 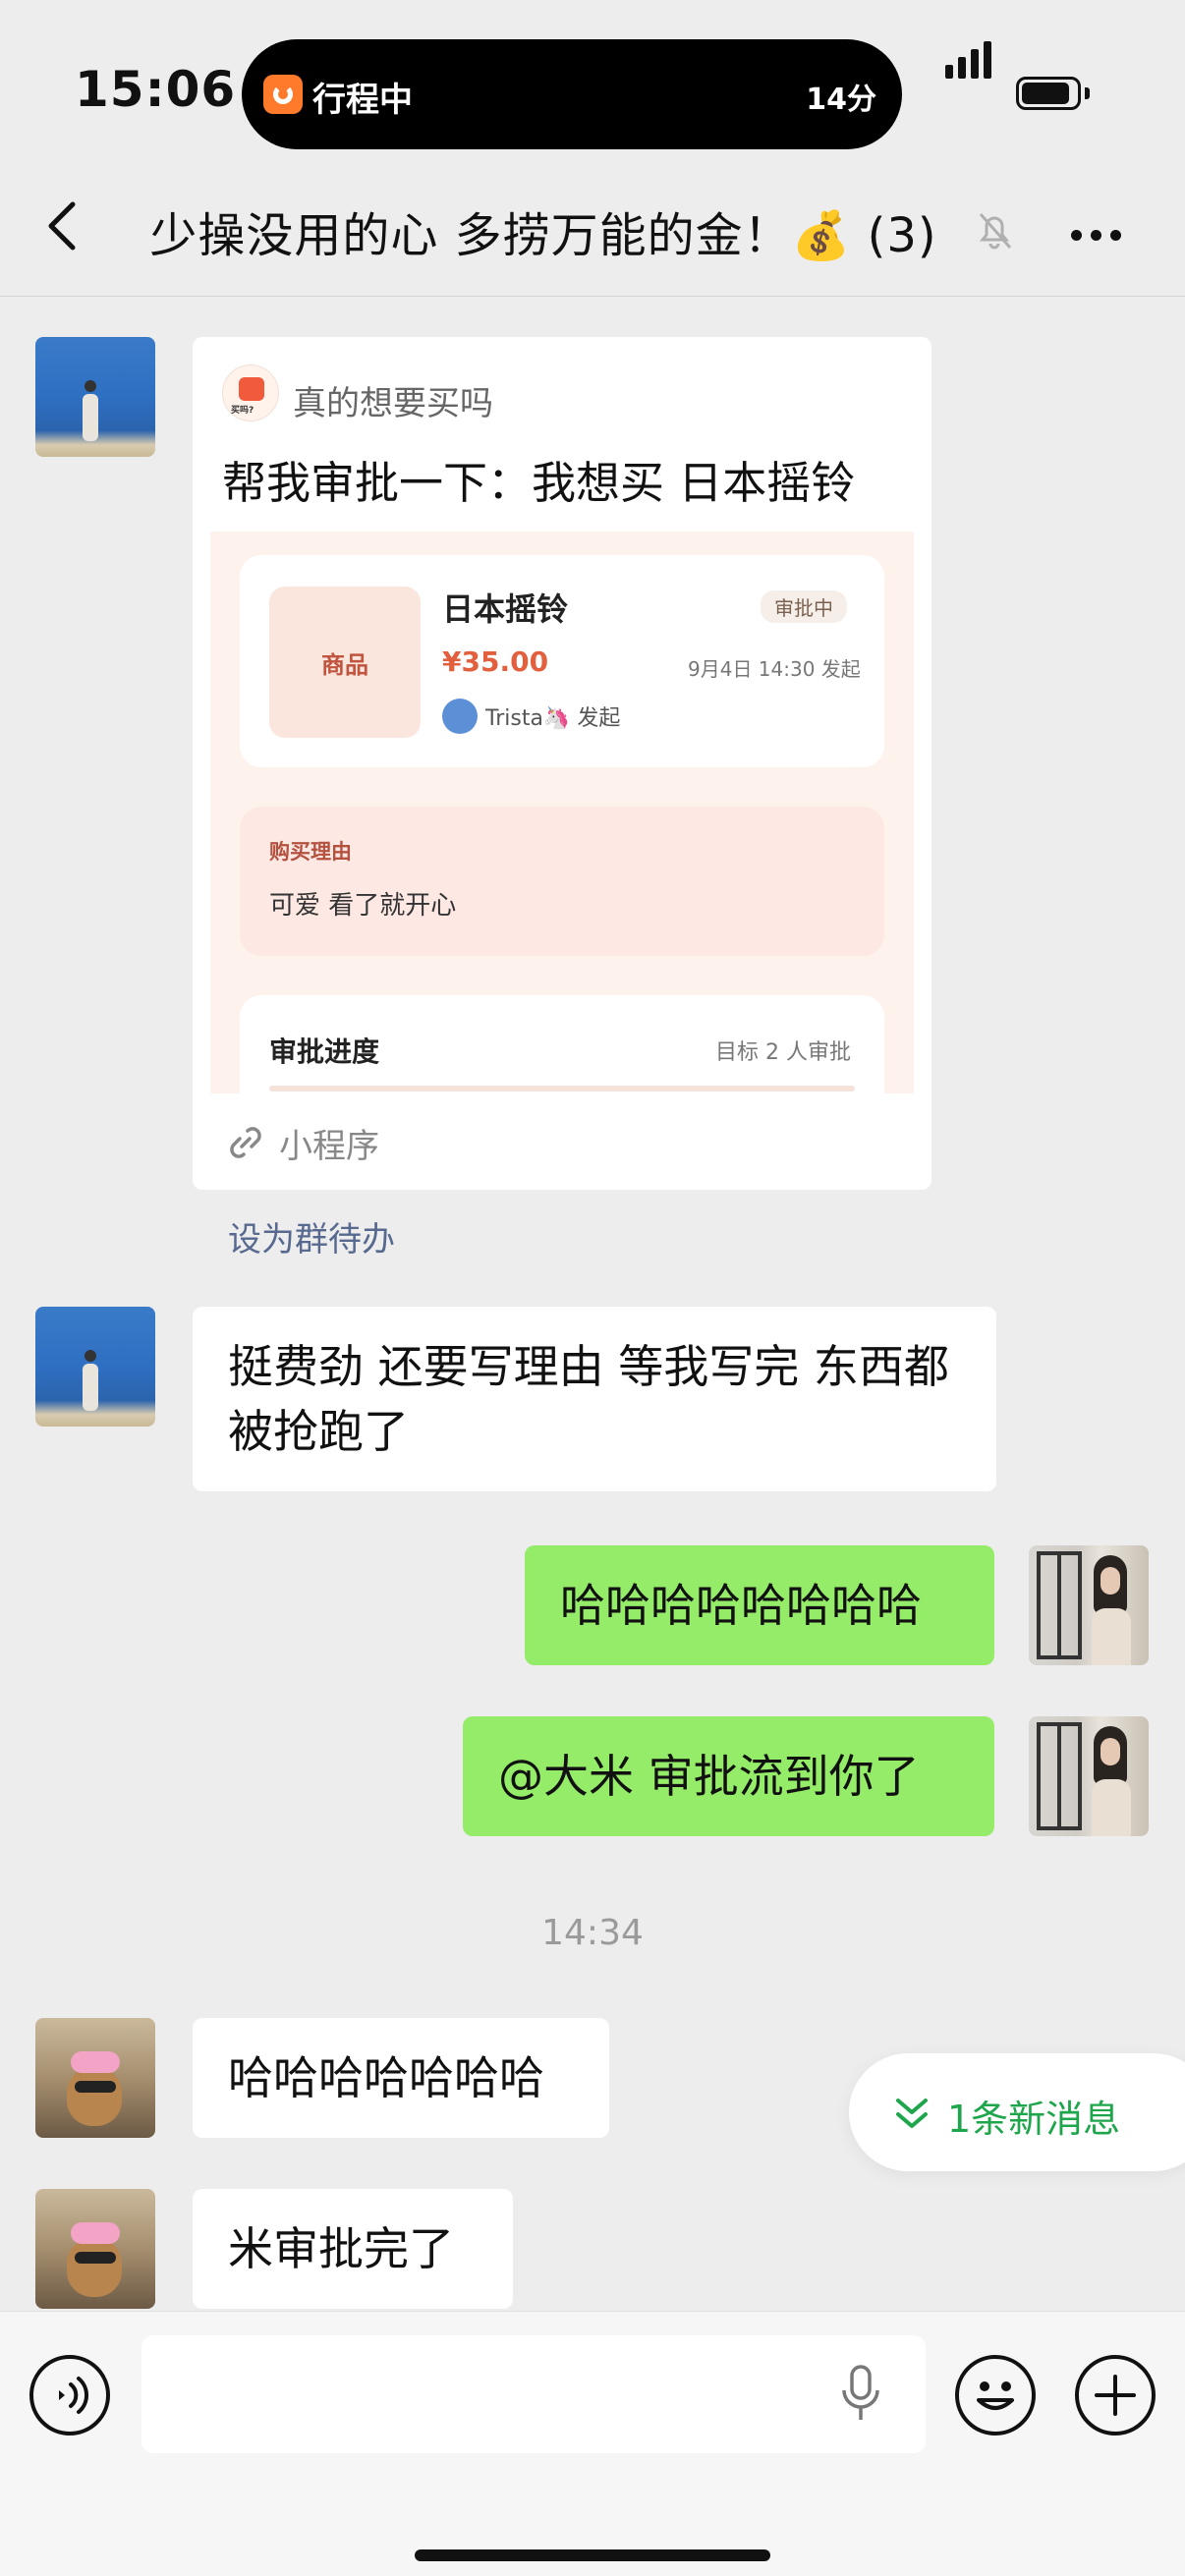 What do you see at coordinates (246, 1144) in the screenshot?
I see `link-icon` at bounding box center [246, 1144].